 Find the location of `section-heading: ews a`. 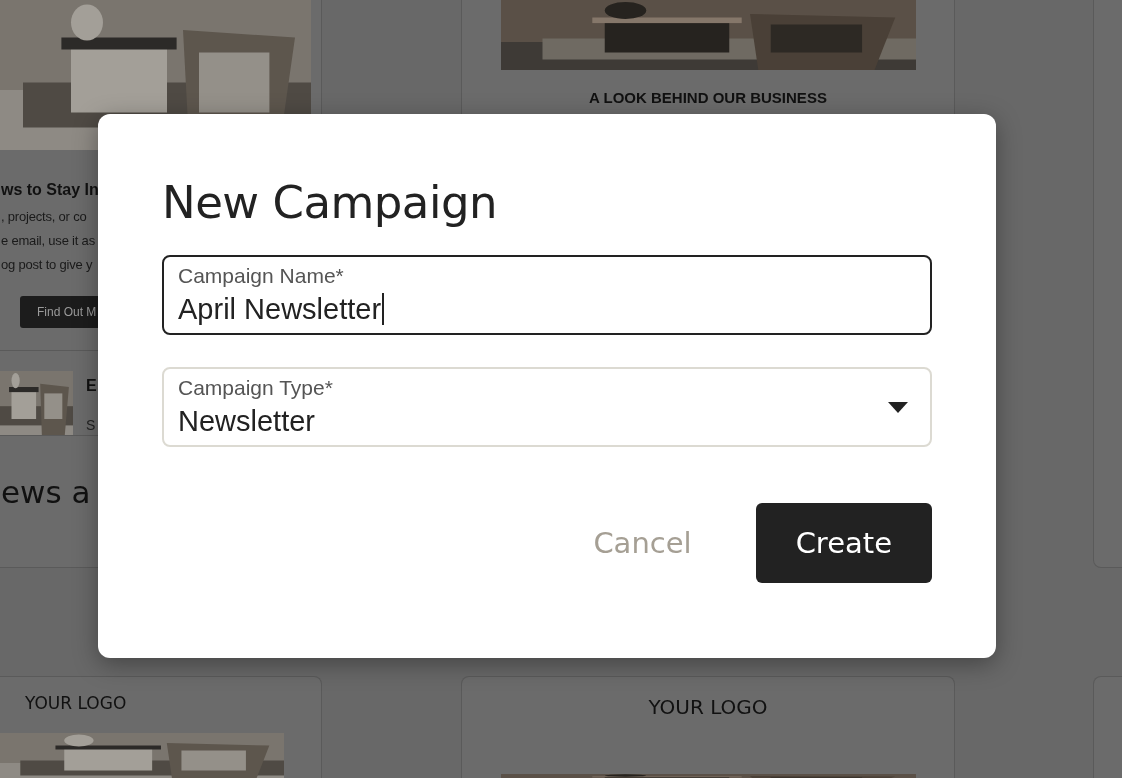

section-heading: ews a is located at coordinates (46, 492).